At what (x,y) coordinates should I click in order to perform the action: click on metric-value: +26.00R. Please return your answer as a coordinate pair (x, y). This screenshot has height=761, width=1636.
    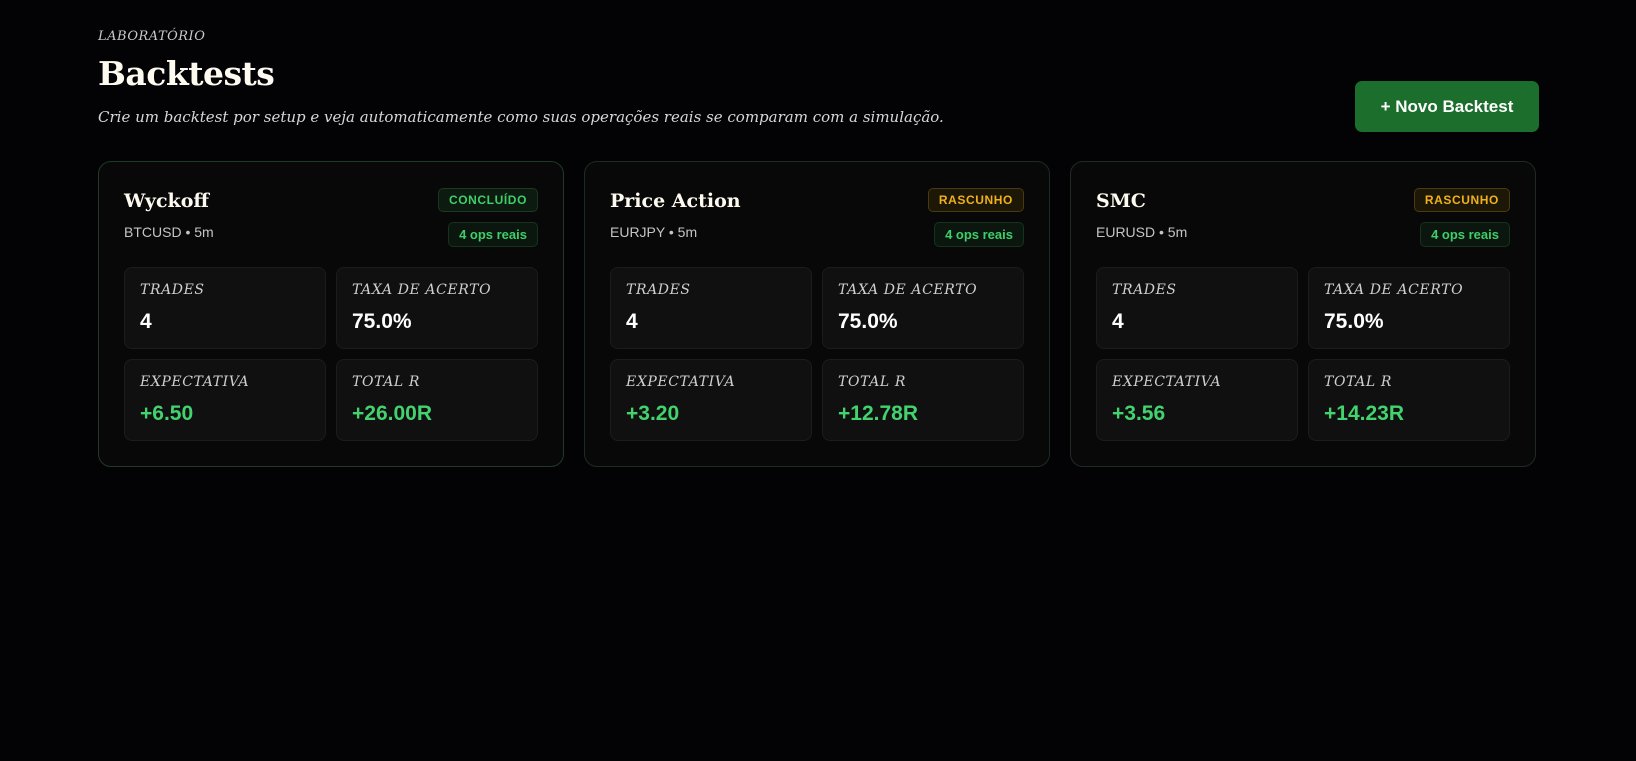
    Looking at the image, I should click on (392, 413).